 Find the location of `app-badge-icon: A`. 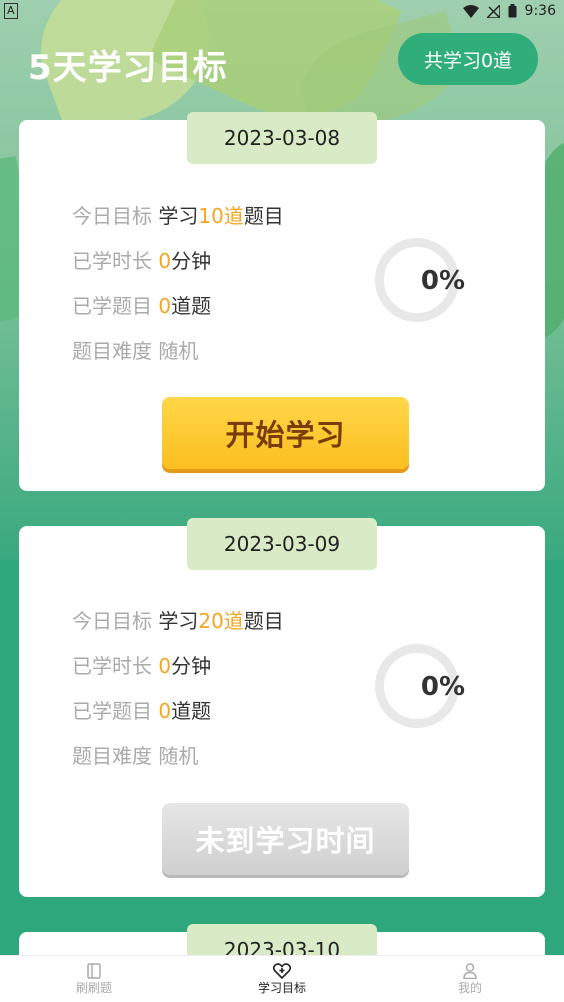

app-badge-icon: A is located at coordinates (11, 11).